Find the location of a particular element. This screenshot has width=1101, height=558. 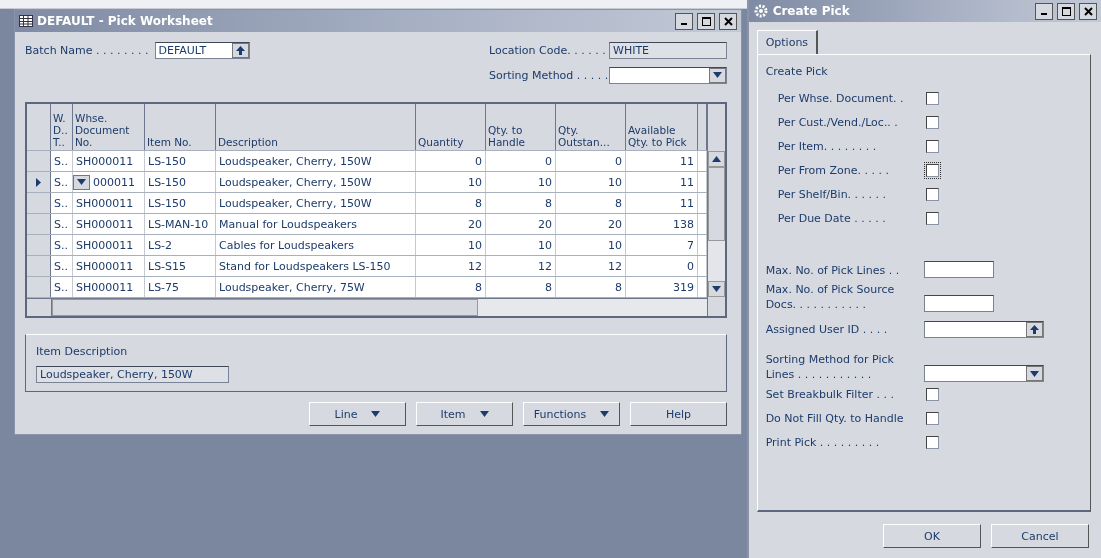

horizontal-scrollbar is located at coordinates (379, 307).